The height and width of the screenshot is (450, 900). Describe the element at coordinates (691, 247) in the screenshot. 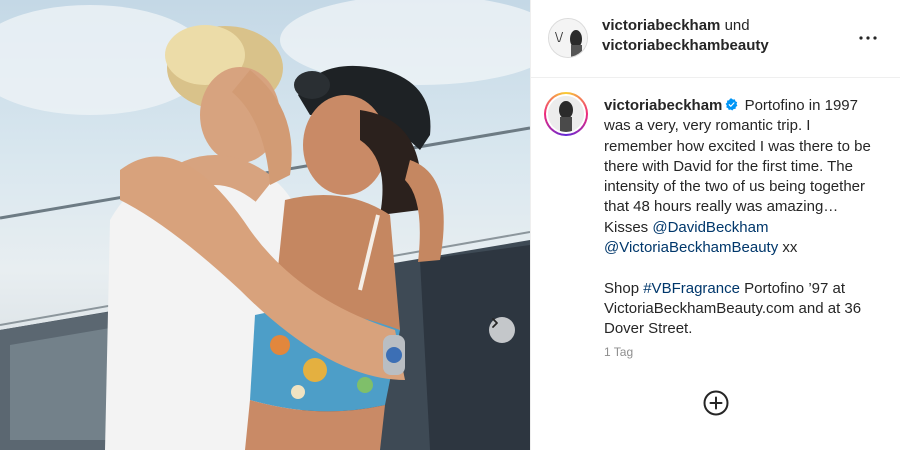

I see `mention-vb-beauty: @VictoriaBeckhamBeauty` at that location.